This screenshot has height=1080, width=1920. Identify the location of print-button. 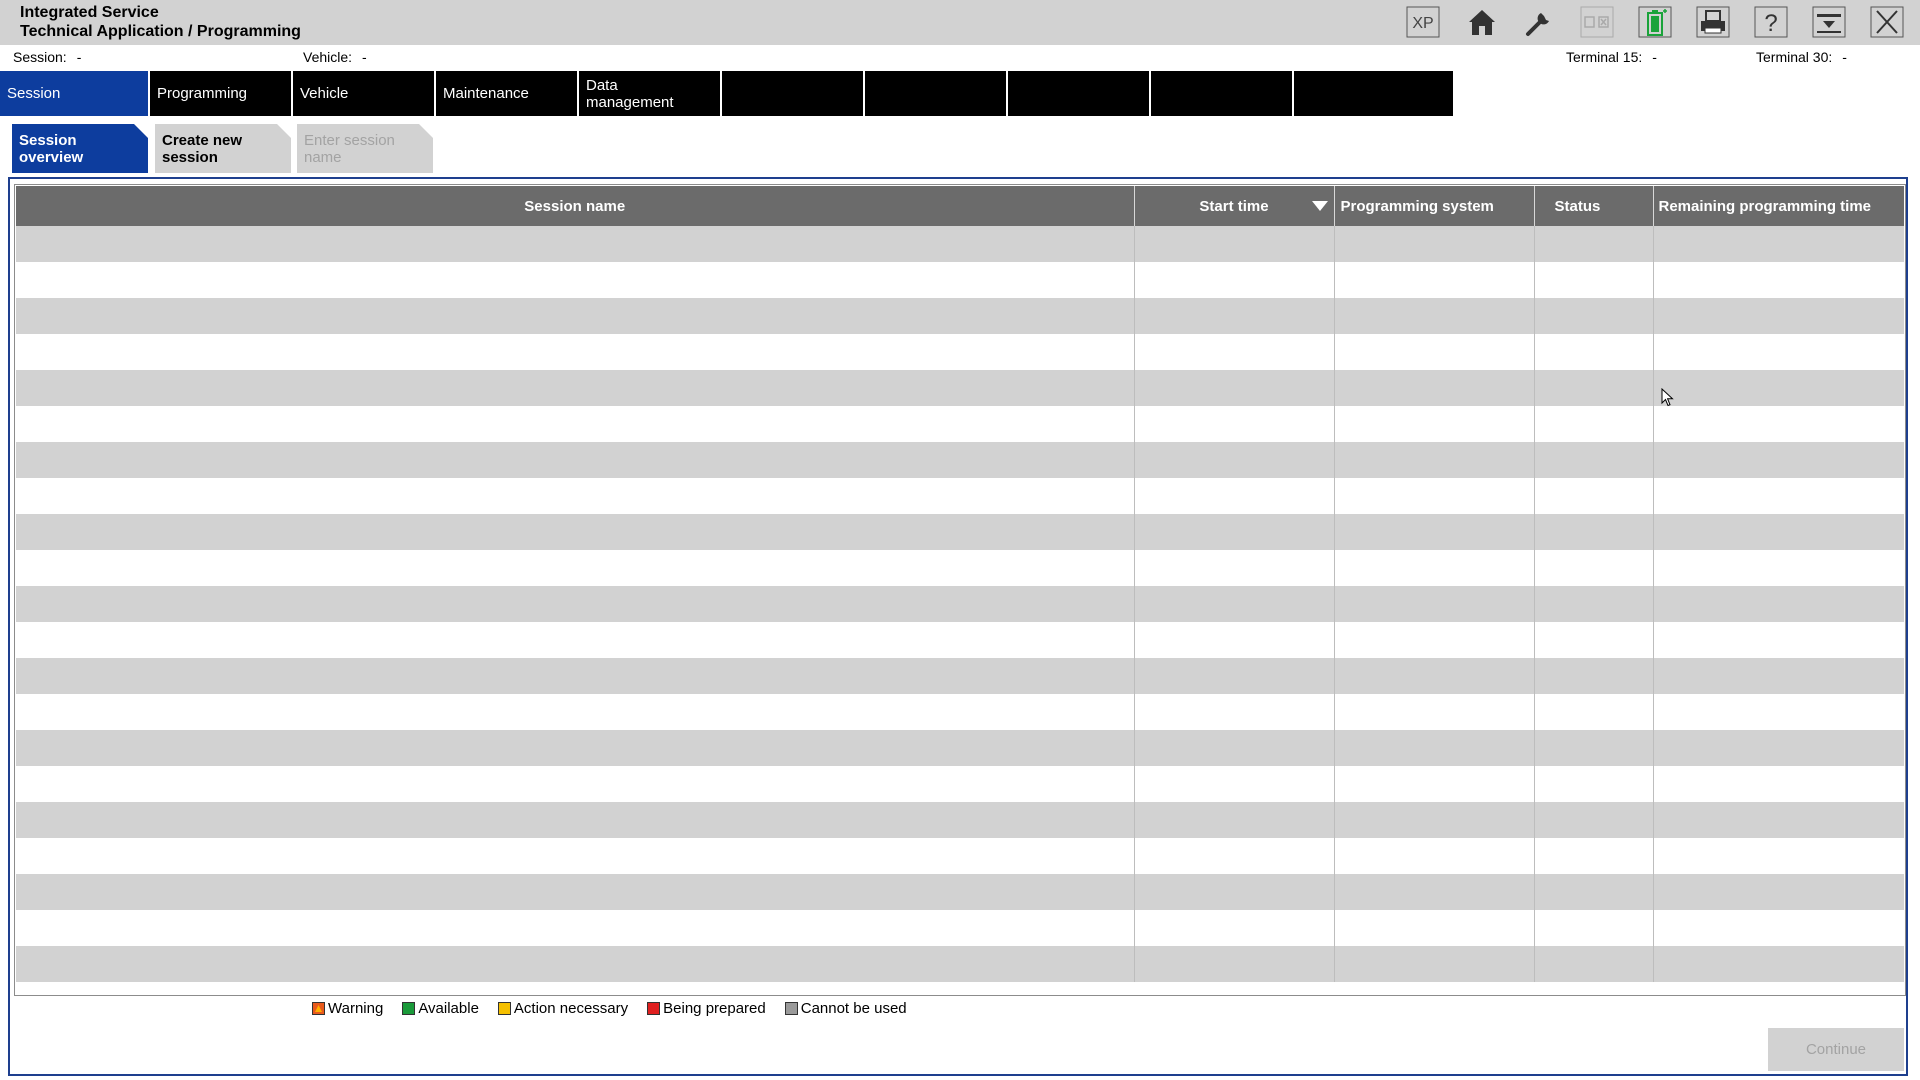
(1713, 22).